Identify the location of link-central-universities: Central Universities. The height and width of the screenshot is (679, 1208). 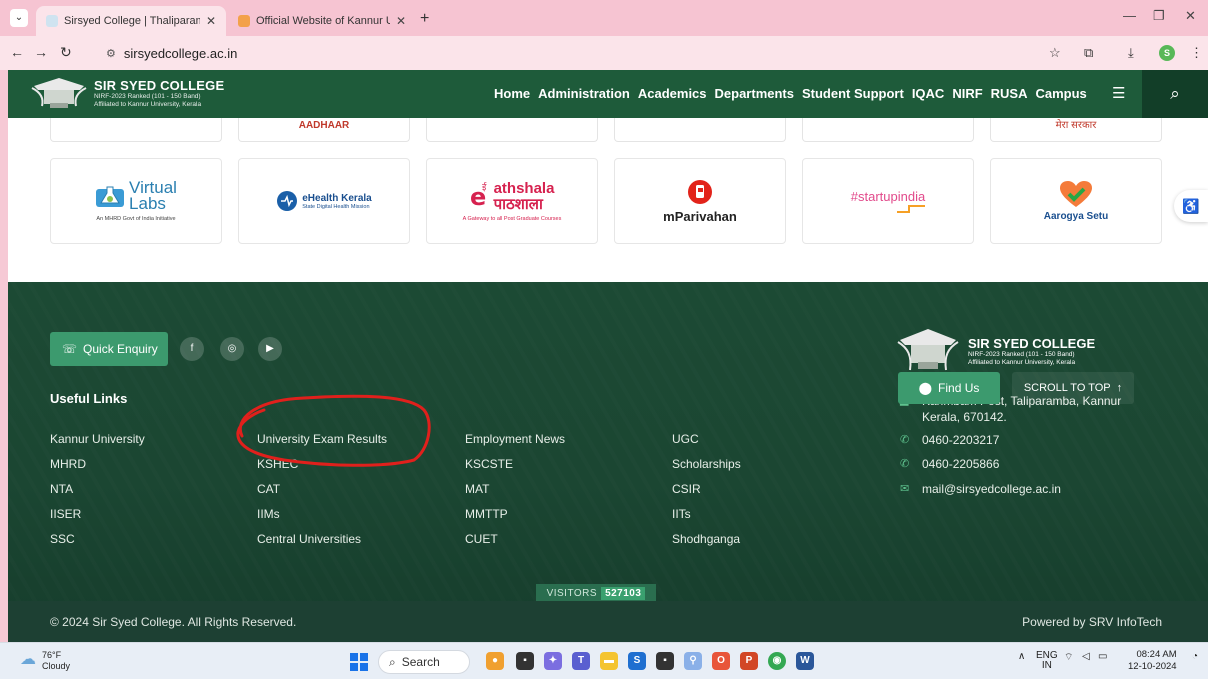
(309, 539).